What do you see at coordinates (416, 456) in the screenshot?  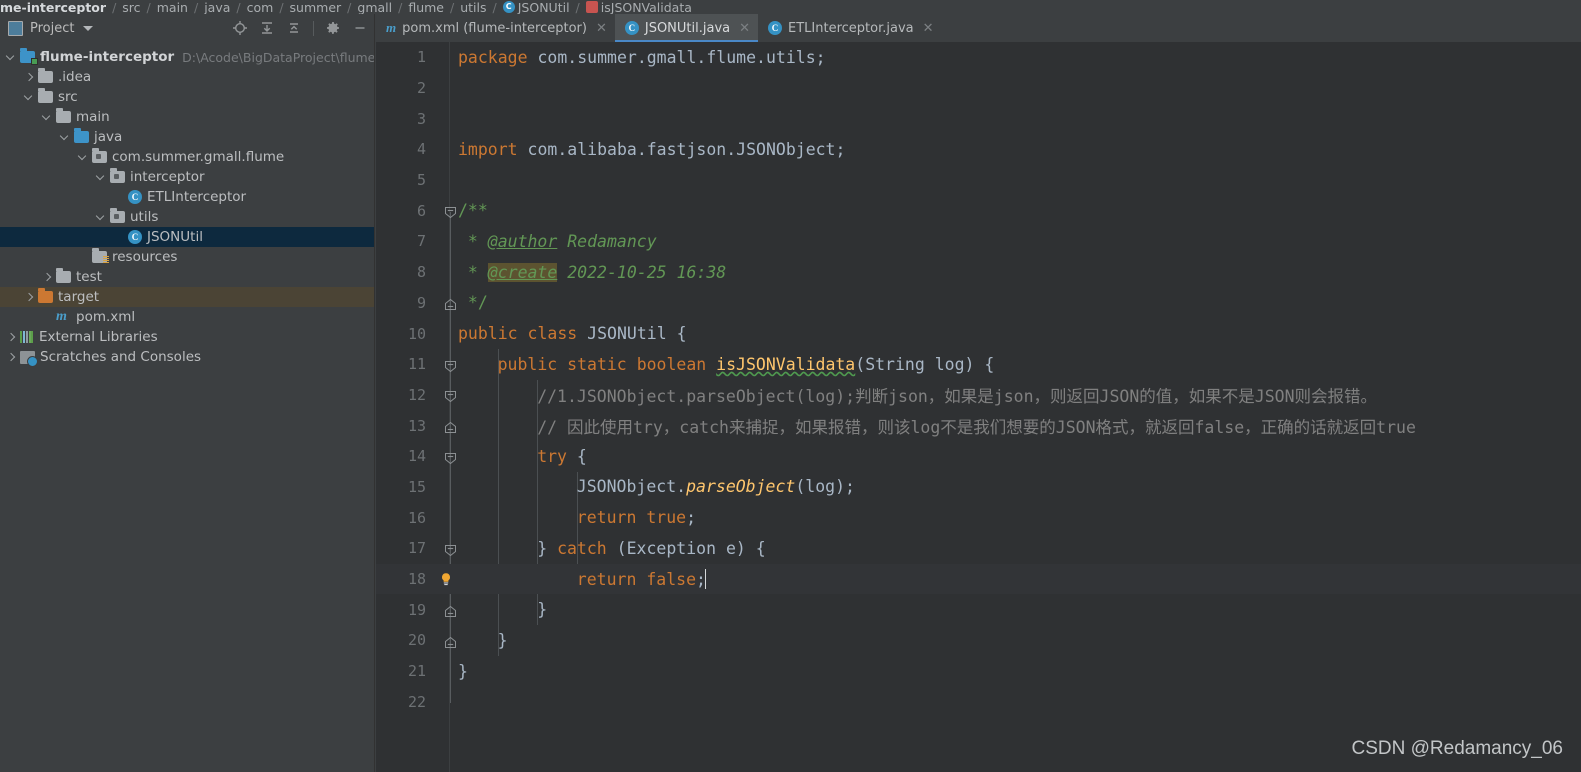 I see `line-number: 14` at bounding box center [416, 456].